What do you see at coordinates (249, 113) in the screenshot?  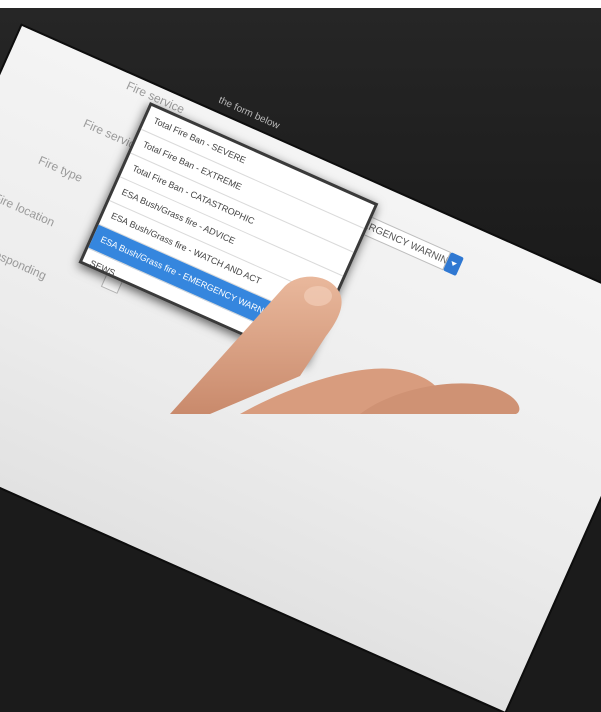 I see `form-hint: the form below` at bounding box center [249, 113].